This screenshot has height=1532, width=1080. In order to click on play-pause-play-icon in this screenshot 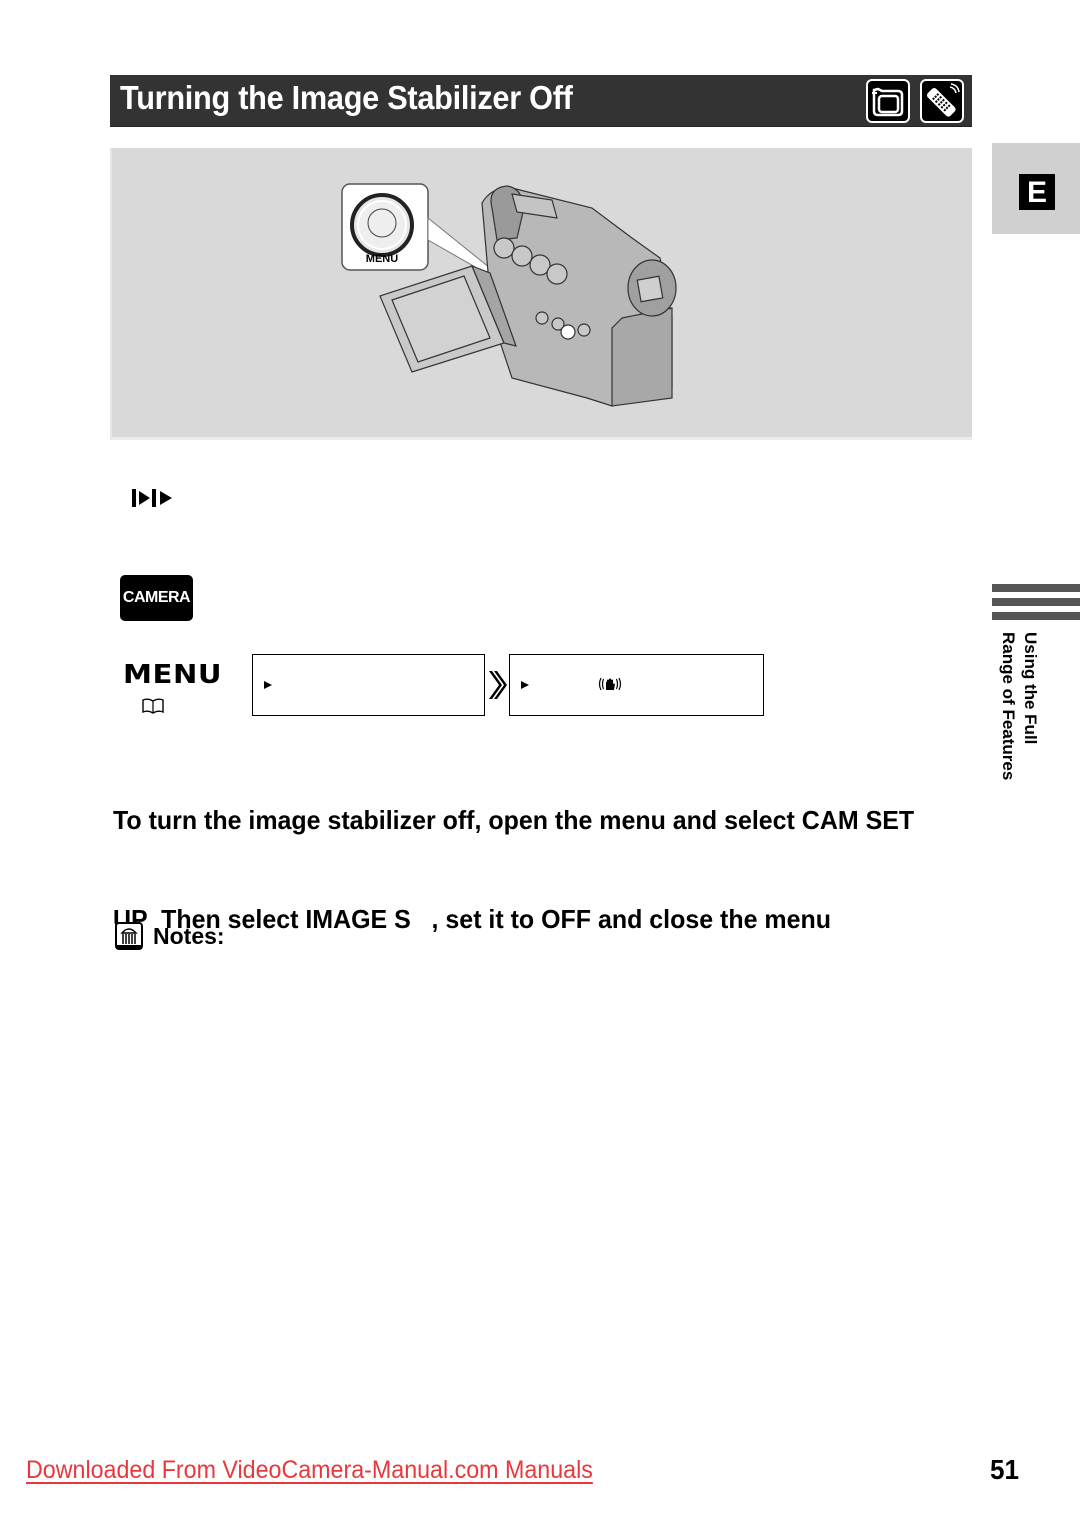, I will do `click(152, 498)`.